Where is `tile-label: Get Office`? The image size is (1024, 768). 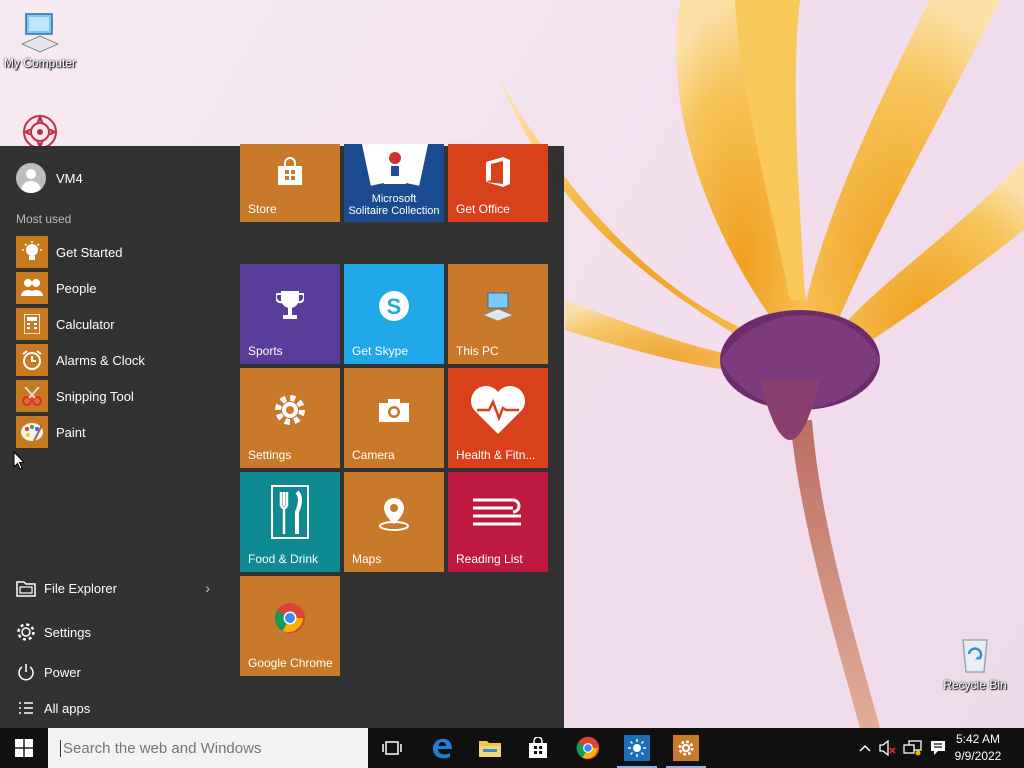 tile-label: Get Office is located at coordinates (483, 209).